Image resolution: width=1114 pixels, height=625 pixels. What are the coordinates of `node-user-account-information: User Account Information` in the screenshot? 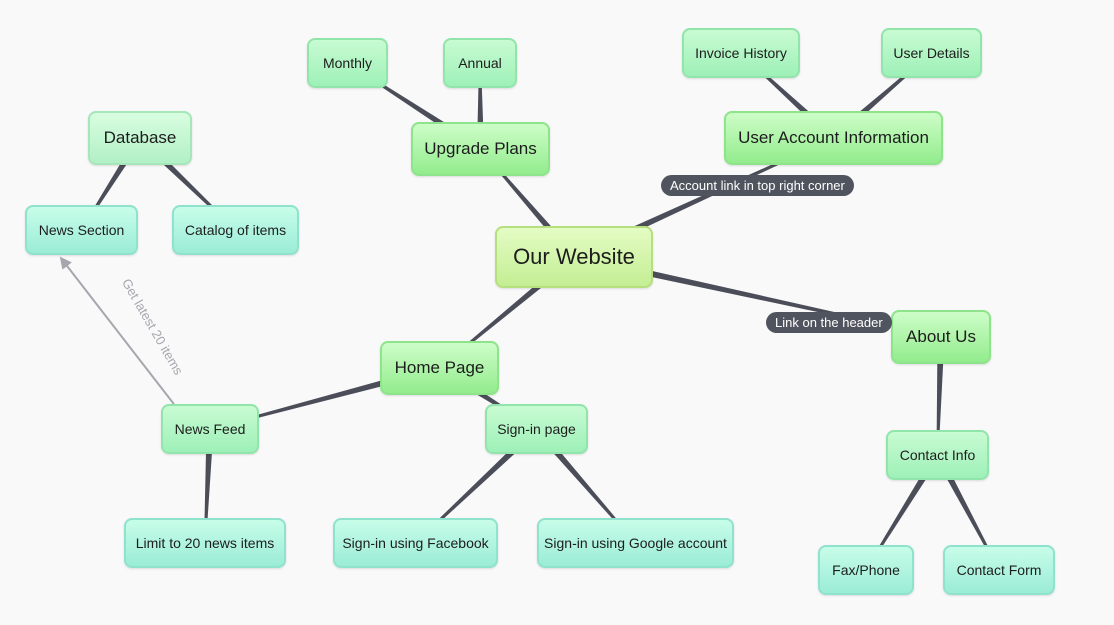 It's located at (833, 138).